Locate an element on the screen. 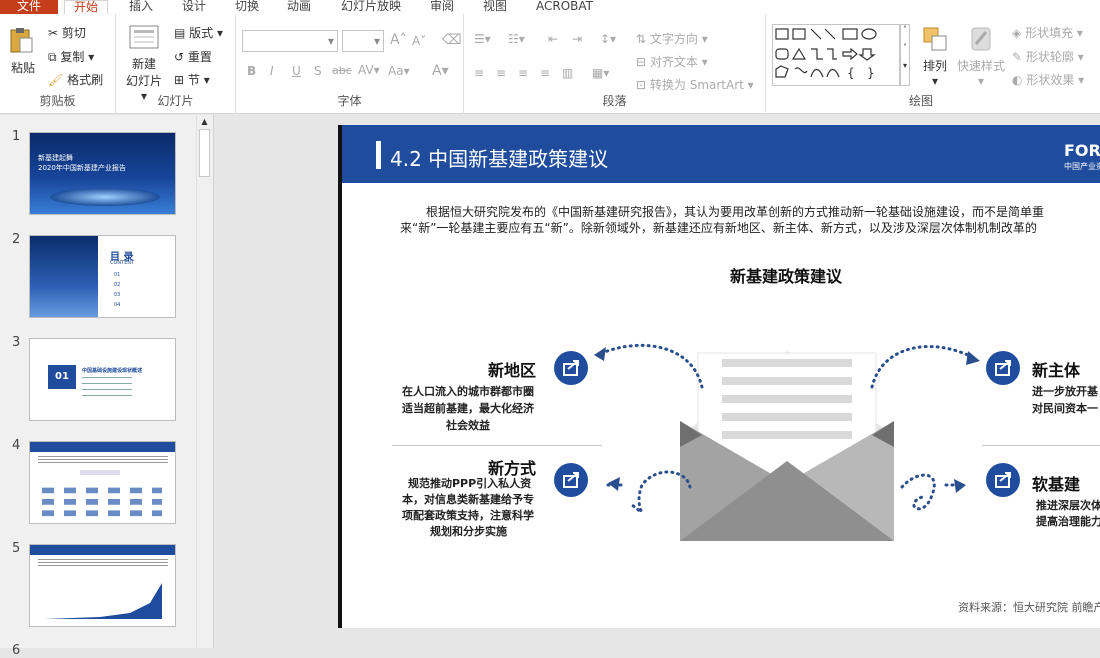  point-desc-1c: 社会效益 is located at coordinates (468, 425).